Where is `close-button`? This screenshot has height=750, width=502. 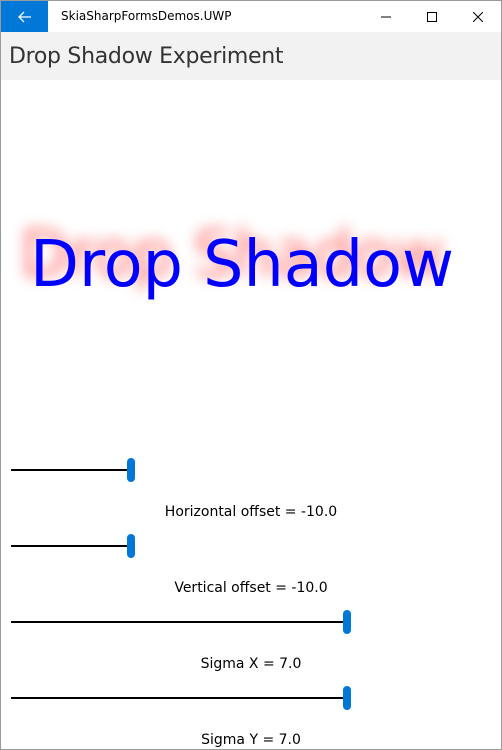
close-button is located at coordinates (478, 16).